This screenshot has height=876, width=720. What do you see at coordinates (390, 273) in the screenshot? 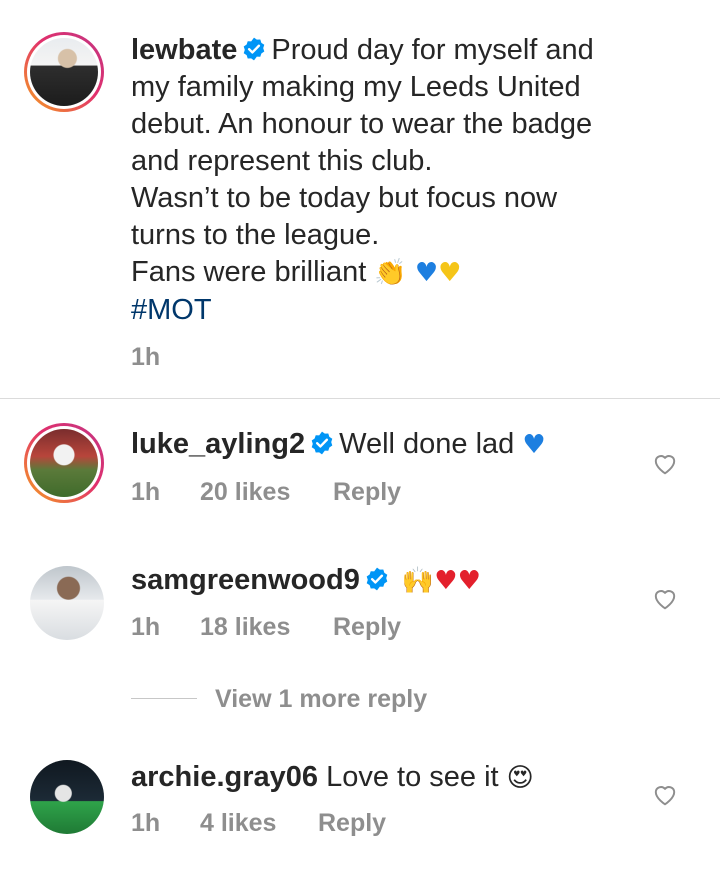
I see `clapping-hands-emoji: 👏` at bounding box center [390, 273].